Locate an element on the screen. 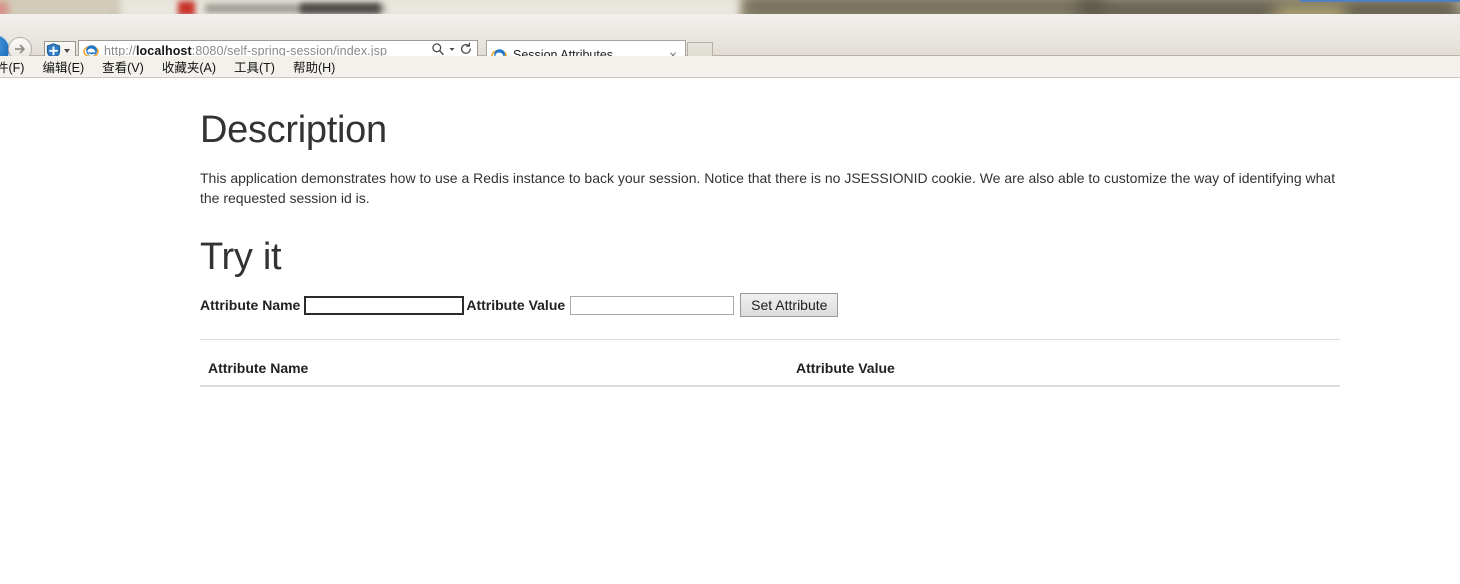 This screenshot has height=584, width=1460. menu-item-help: 帮助(H) is located at coordinates (314, 66).